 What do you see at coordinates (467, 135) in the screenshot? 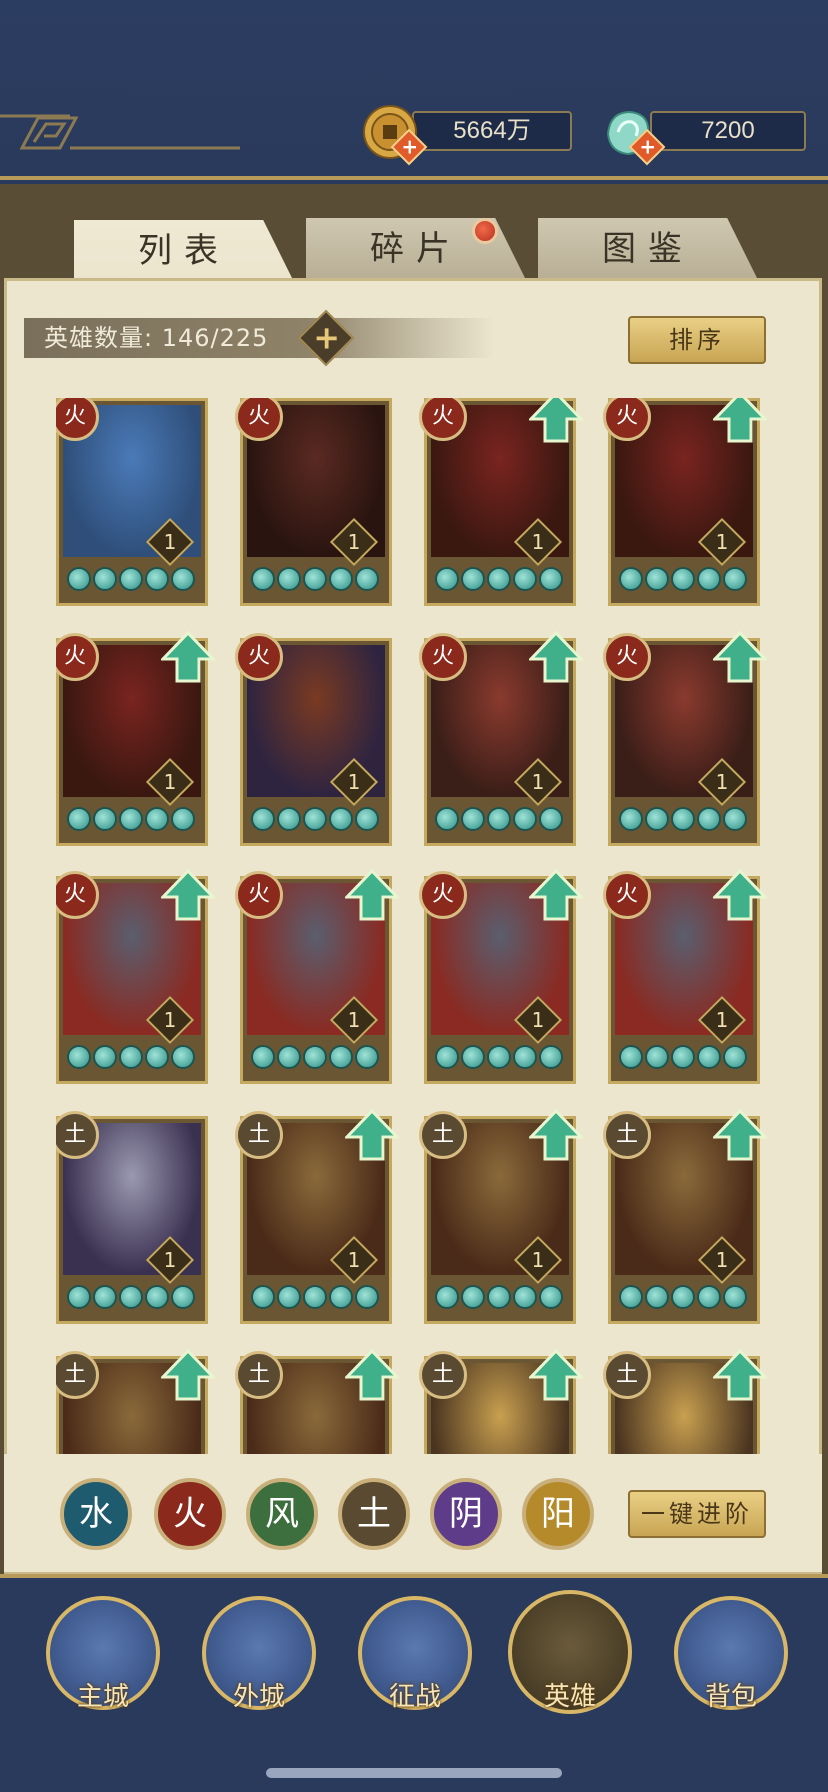
I see `coin-currency: 5664万 +` at bounding box center [467, 135].